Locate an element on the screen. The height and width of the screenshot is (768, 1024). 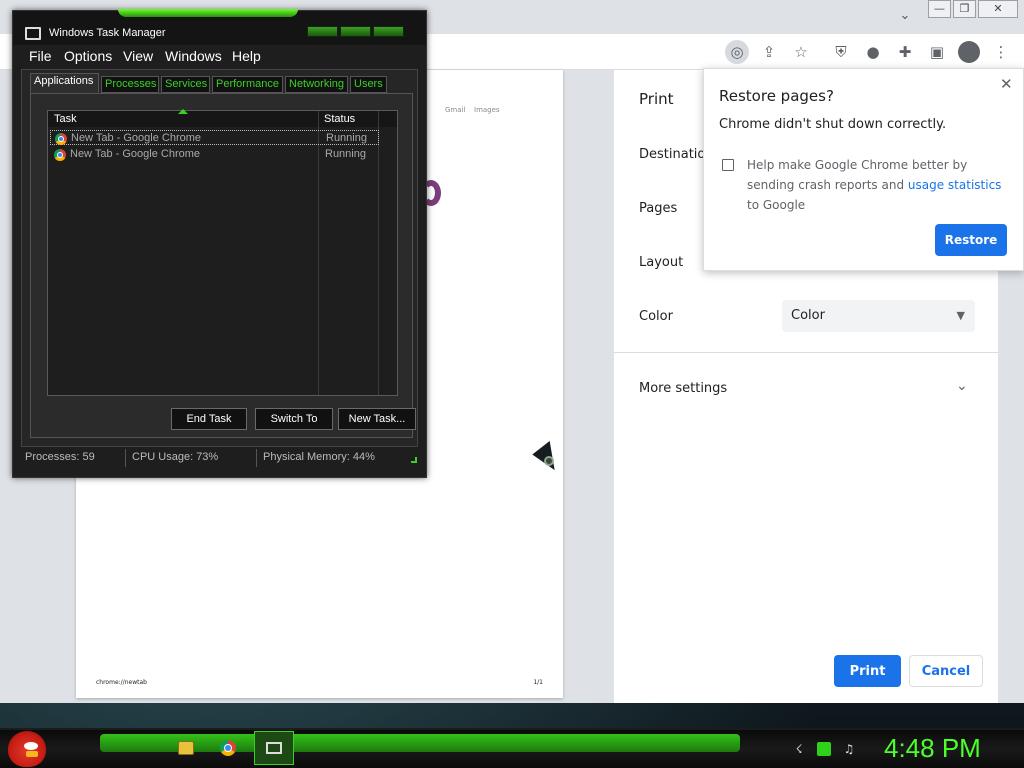
crash-reports-checkbox is located at coordinates (728, 165).